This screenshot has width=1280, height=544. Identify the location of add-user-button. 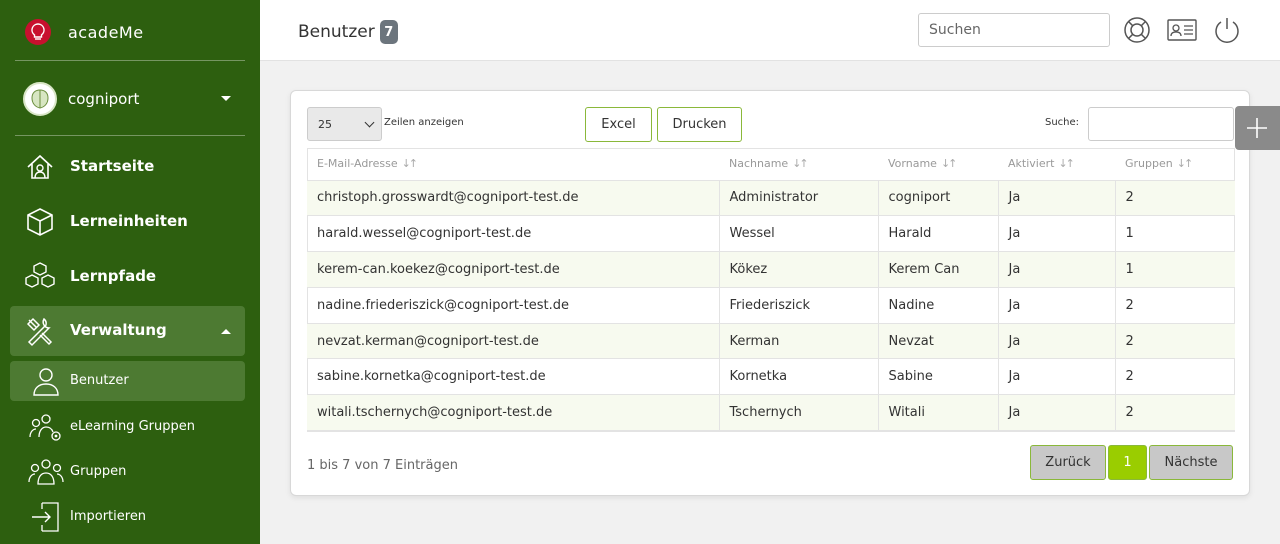
(1257, 128).